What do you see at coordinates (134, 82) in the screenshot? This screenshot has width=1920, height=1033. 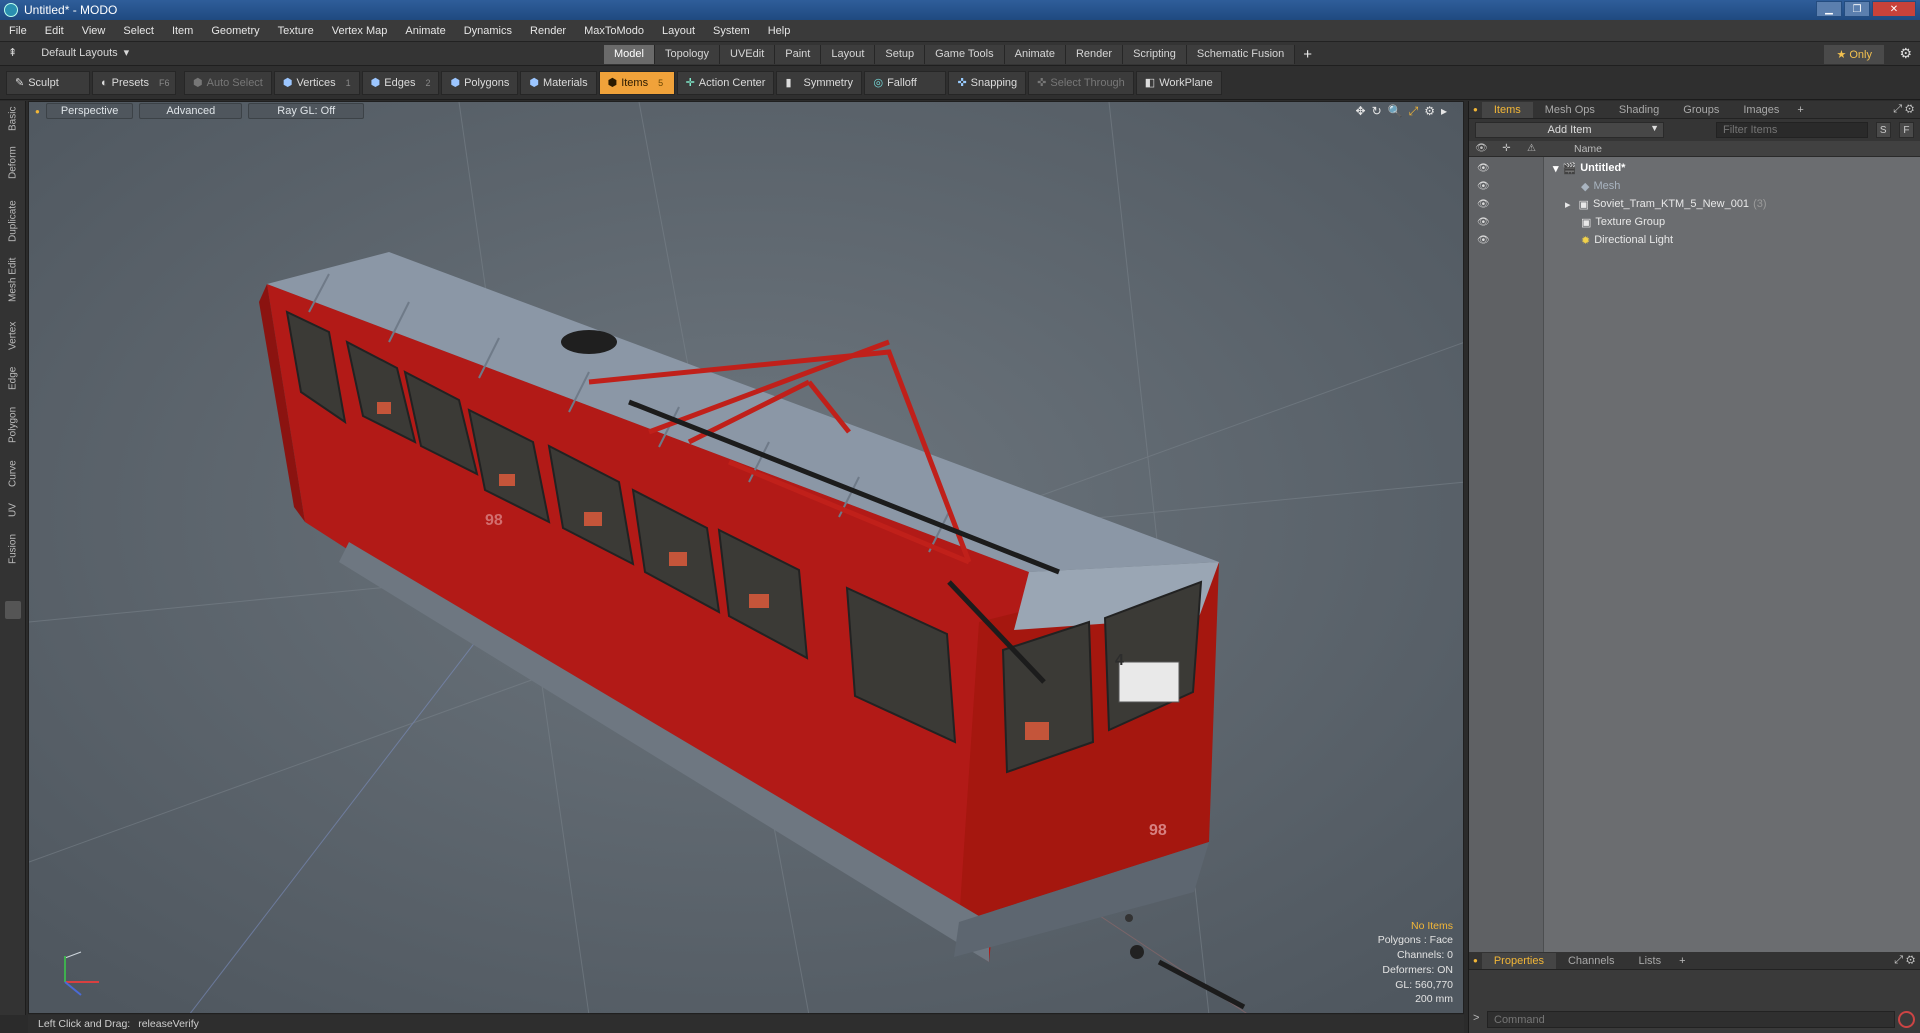 I see `presets-button: ◐ Presets F6` at bounding box center [134, 82].